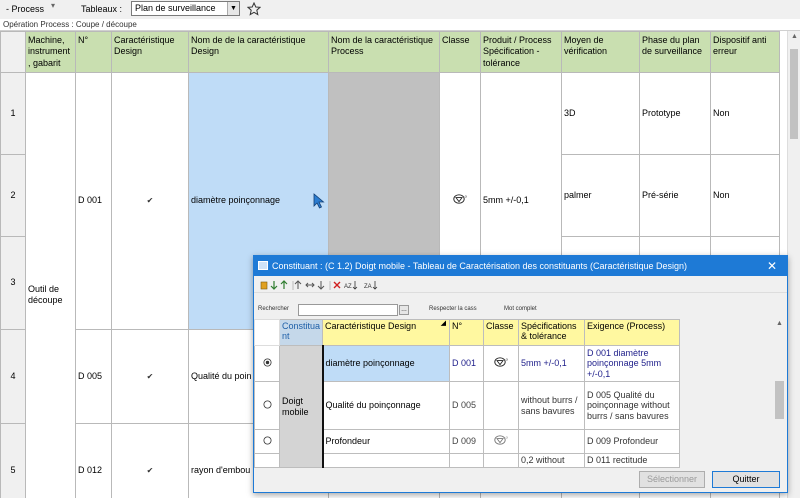  Describe the element at coordinates (632, 363) in the screenshot. I see `inner-exigence-cell: D 001 diamètre poinçonnage 5mm +/-0,1` at that location.